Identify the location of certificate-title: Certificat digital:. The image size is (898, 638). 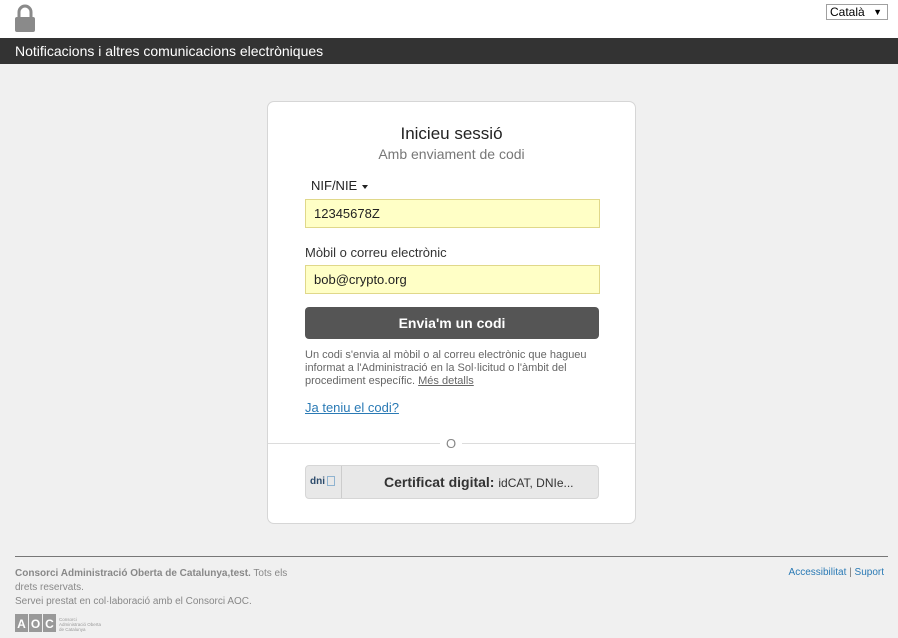
(439, 482).